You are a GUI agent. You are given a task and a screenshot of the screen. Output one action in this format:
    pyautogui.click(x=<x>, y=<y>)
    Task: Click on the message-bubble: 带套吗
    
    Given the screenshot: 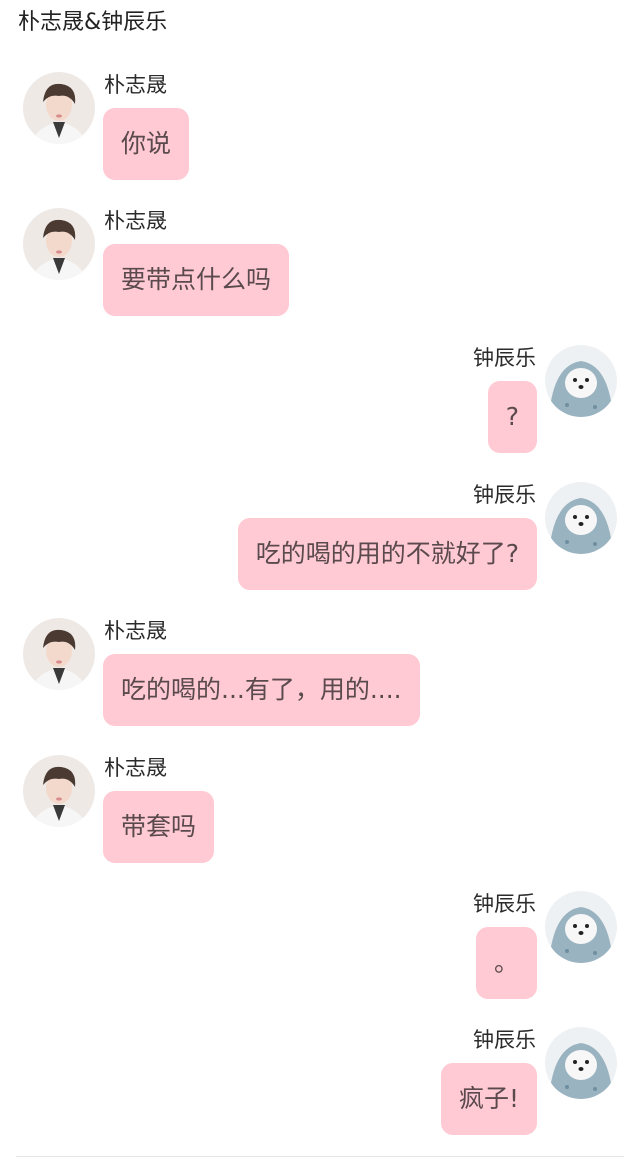 What is the action you would take?
    pyautogui.click(x=159, y=827)
    